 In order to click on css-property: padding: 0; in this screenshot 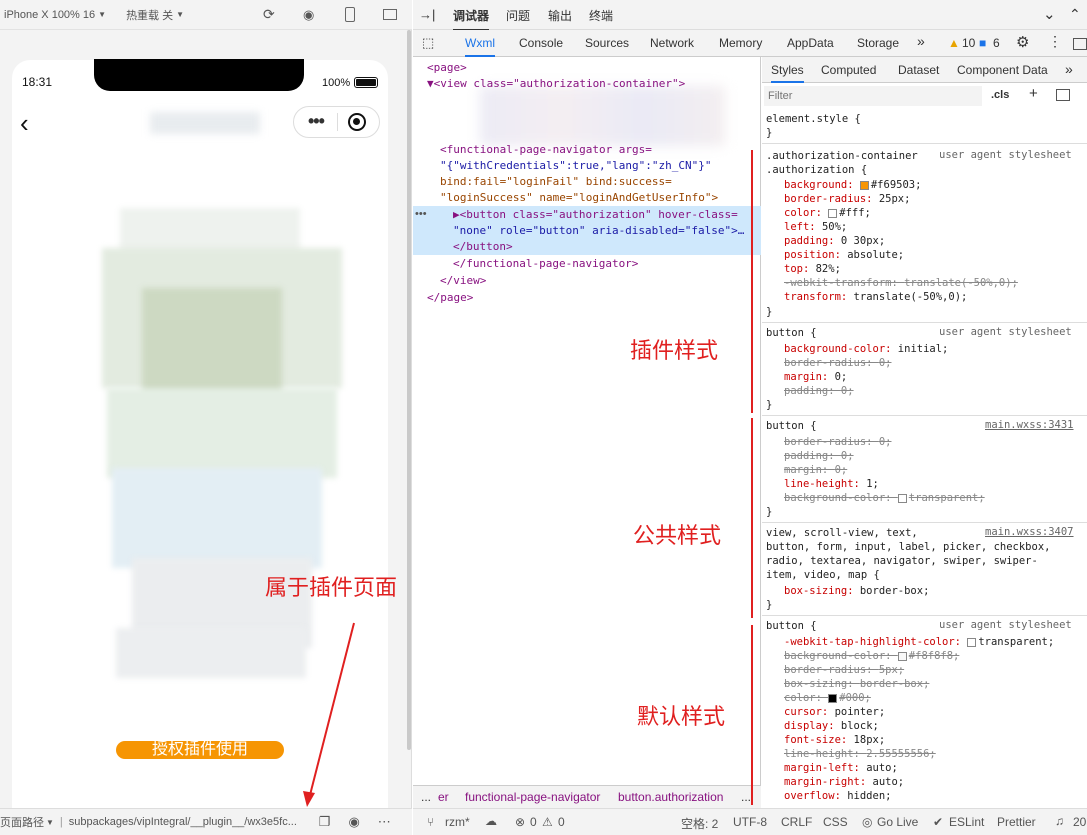, I will do `click(819, 391)`.